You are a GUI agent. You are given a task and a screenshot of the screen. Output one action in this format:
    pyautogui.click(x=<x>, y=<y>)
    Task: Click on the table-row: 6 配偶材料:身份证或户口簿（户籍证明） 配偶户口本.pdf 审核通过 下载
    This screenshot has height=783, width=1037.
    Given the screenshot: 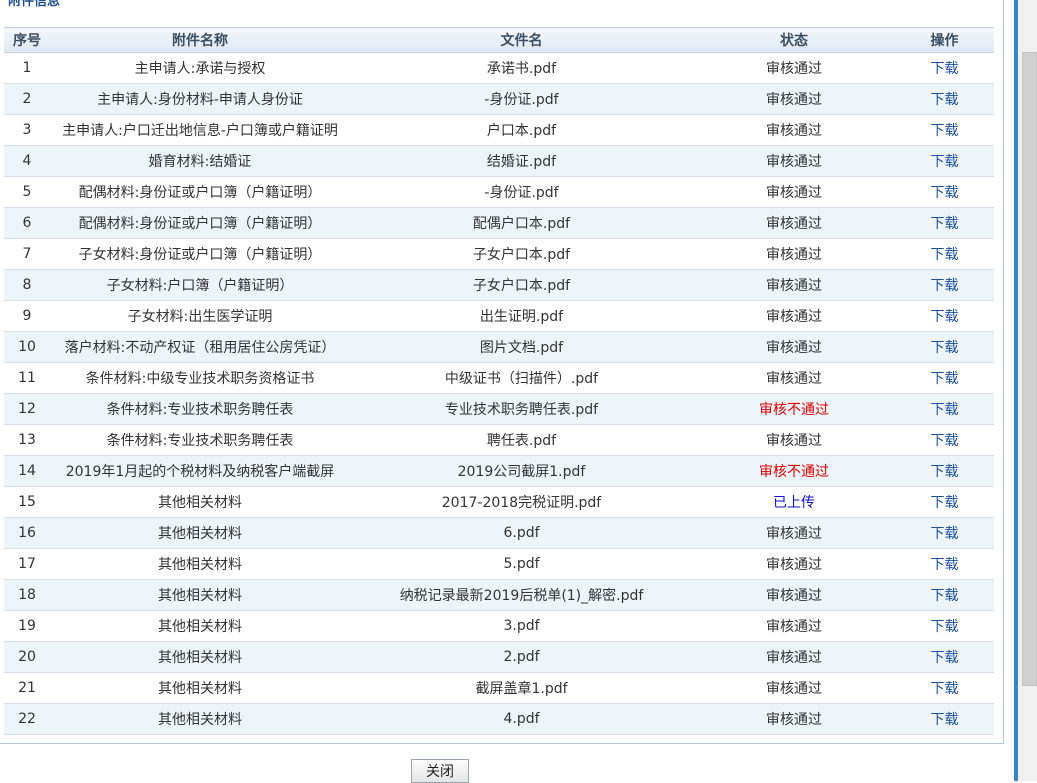 What is the action you would take?
    pyautogui.click(x=499, y=223)
    